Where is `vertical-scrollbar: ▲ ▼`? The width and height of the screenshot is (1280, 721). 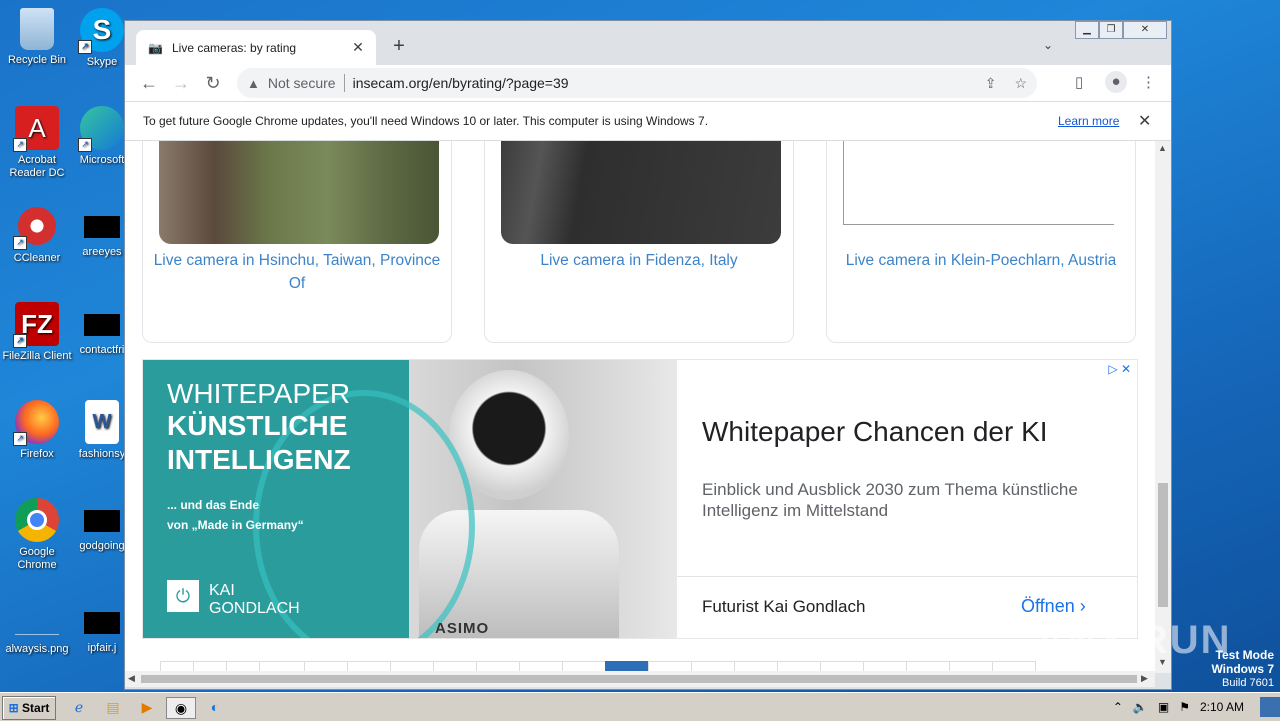
vertical-scrollbar: ▲ ▼ is located at coordinates (1163, 407).